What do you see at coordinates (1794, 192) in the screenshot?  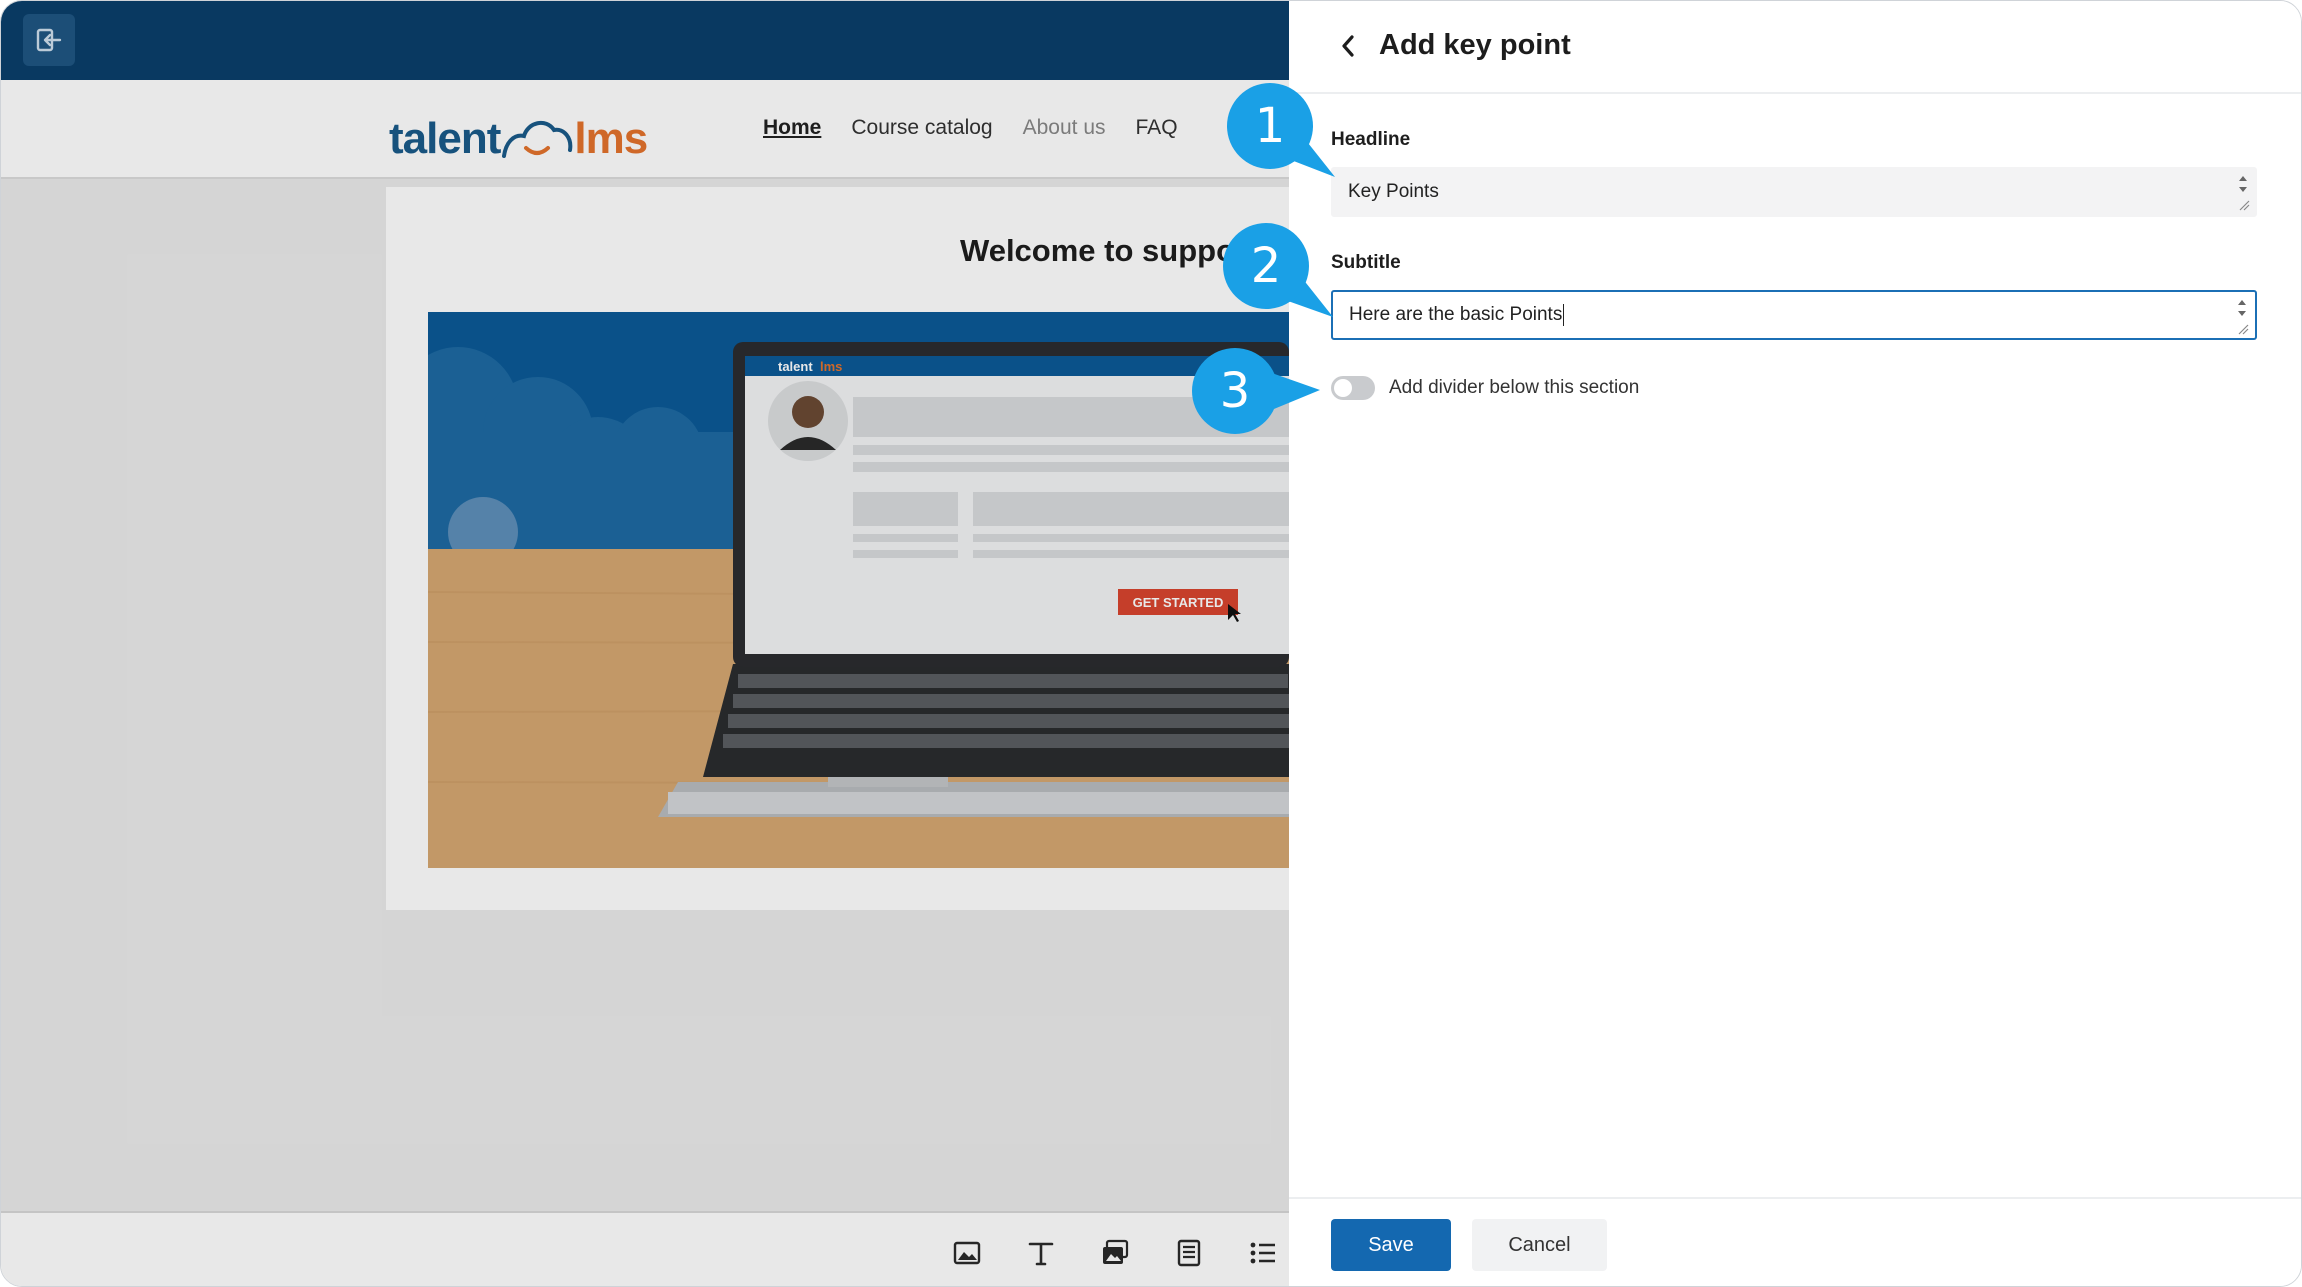 I see `headline-input: Key Points` at bounding box center [1794, 192].